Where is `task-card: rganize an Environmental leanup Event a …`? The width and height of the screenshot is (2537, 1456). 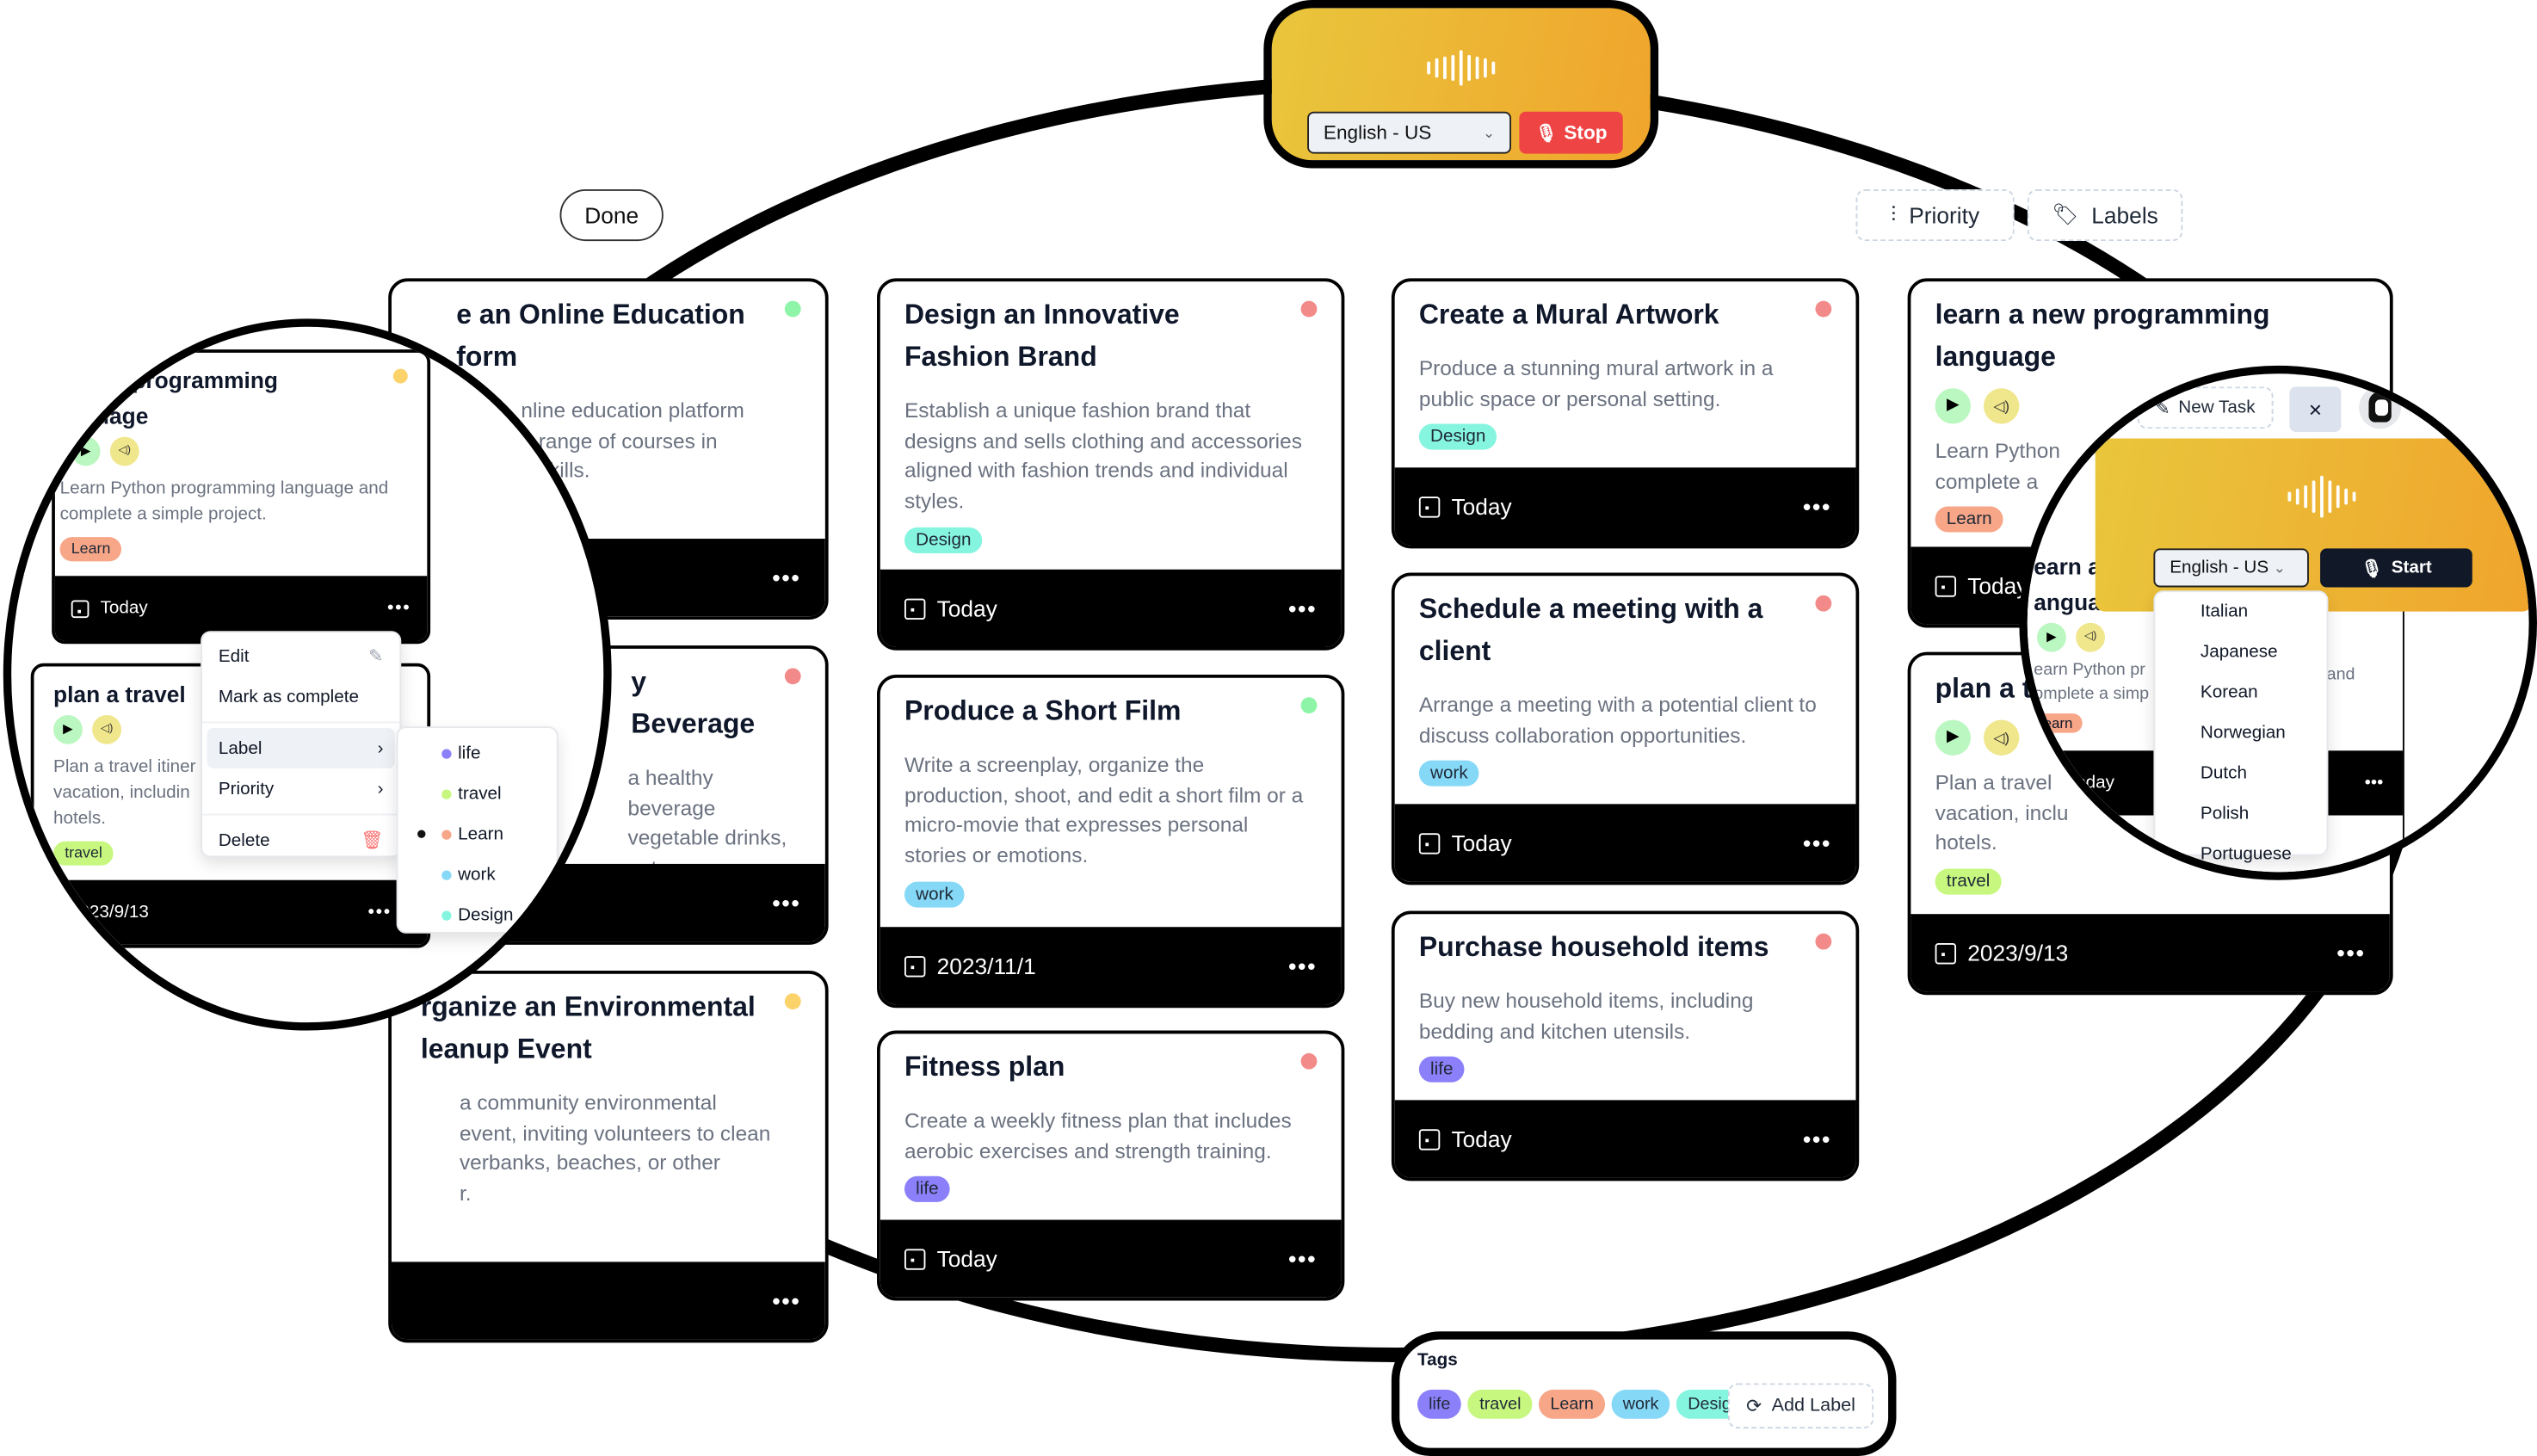
task-card: rganize an Environmental leanup Event a … is located at coordinates (608, 1157).